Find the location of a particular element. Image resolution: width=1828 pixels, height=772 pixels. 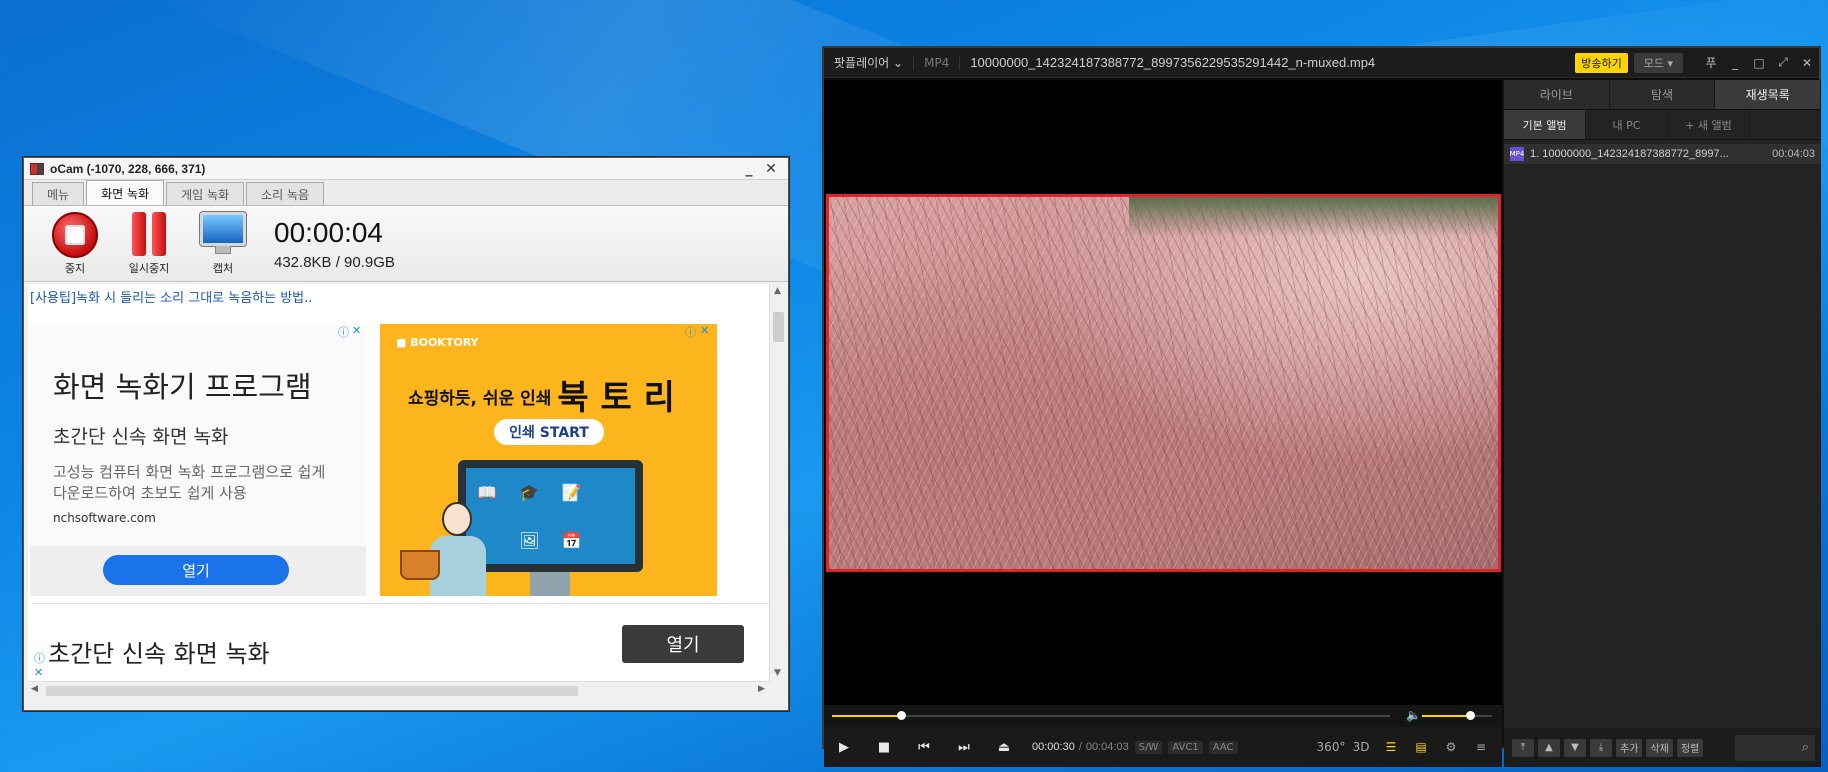

pause-button: 일시중지 is located at coordinates (149, 243).